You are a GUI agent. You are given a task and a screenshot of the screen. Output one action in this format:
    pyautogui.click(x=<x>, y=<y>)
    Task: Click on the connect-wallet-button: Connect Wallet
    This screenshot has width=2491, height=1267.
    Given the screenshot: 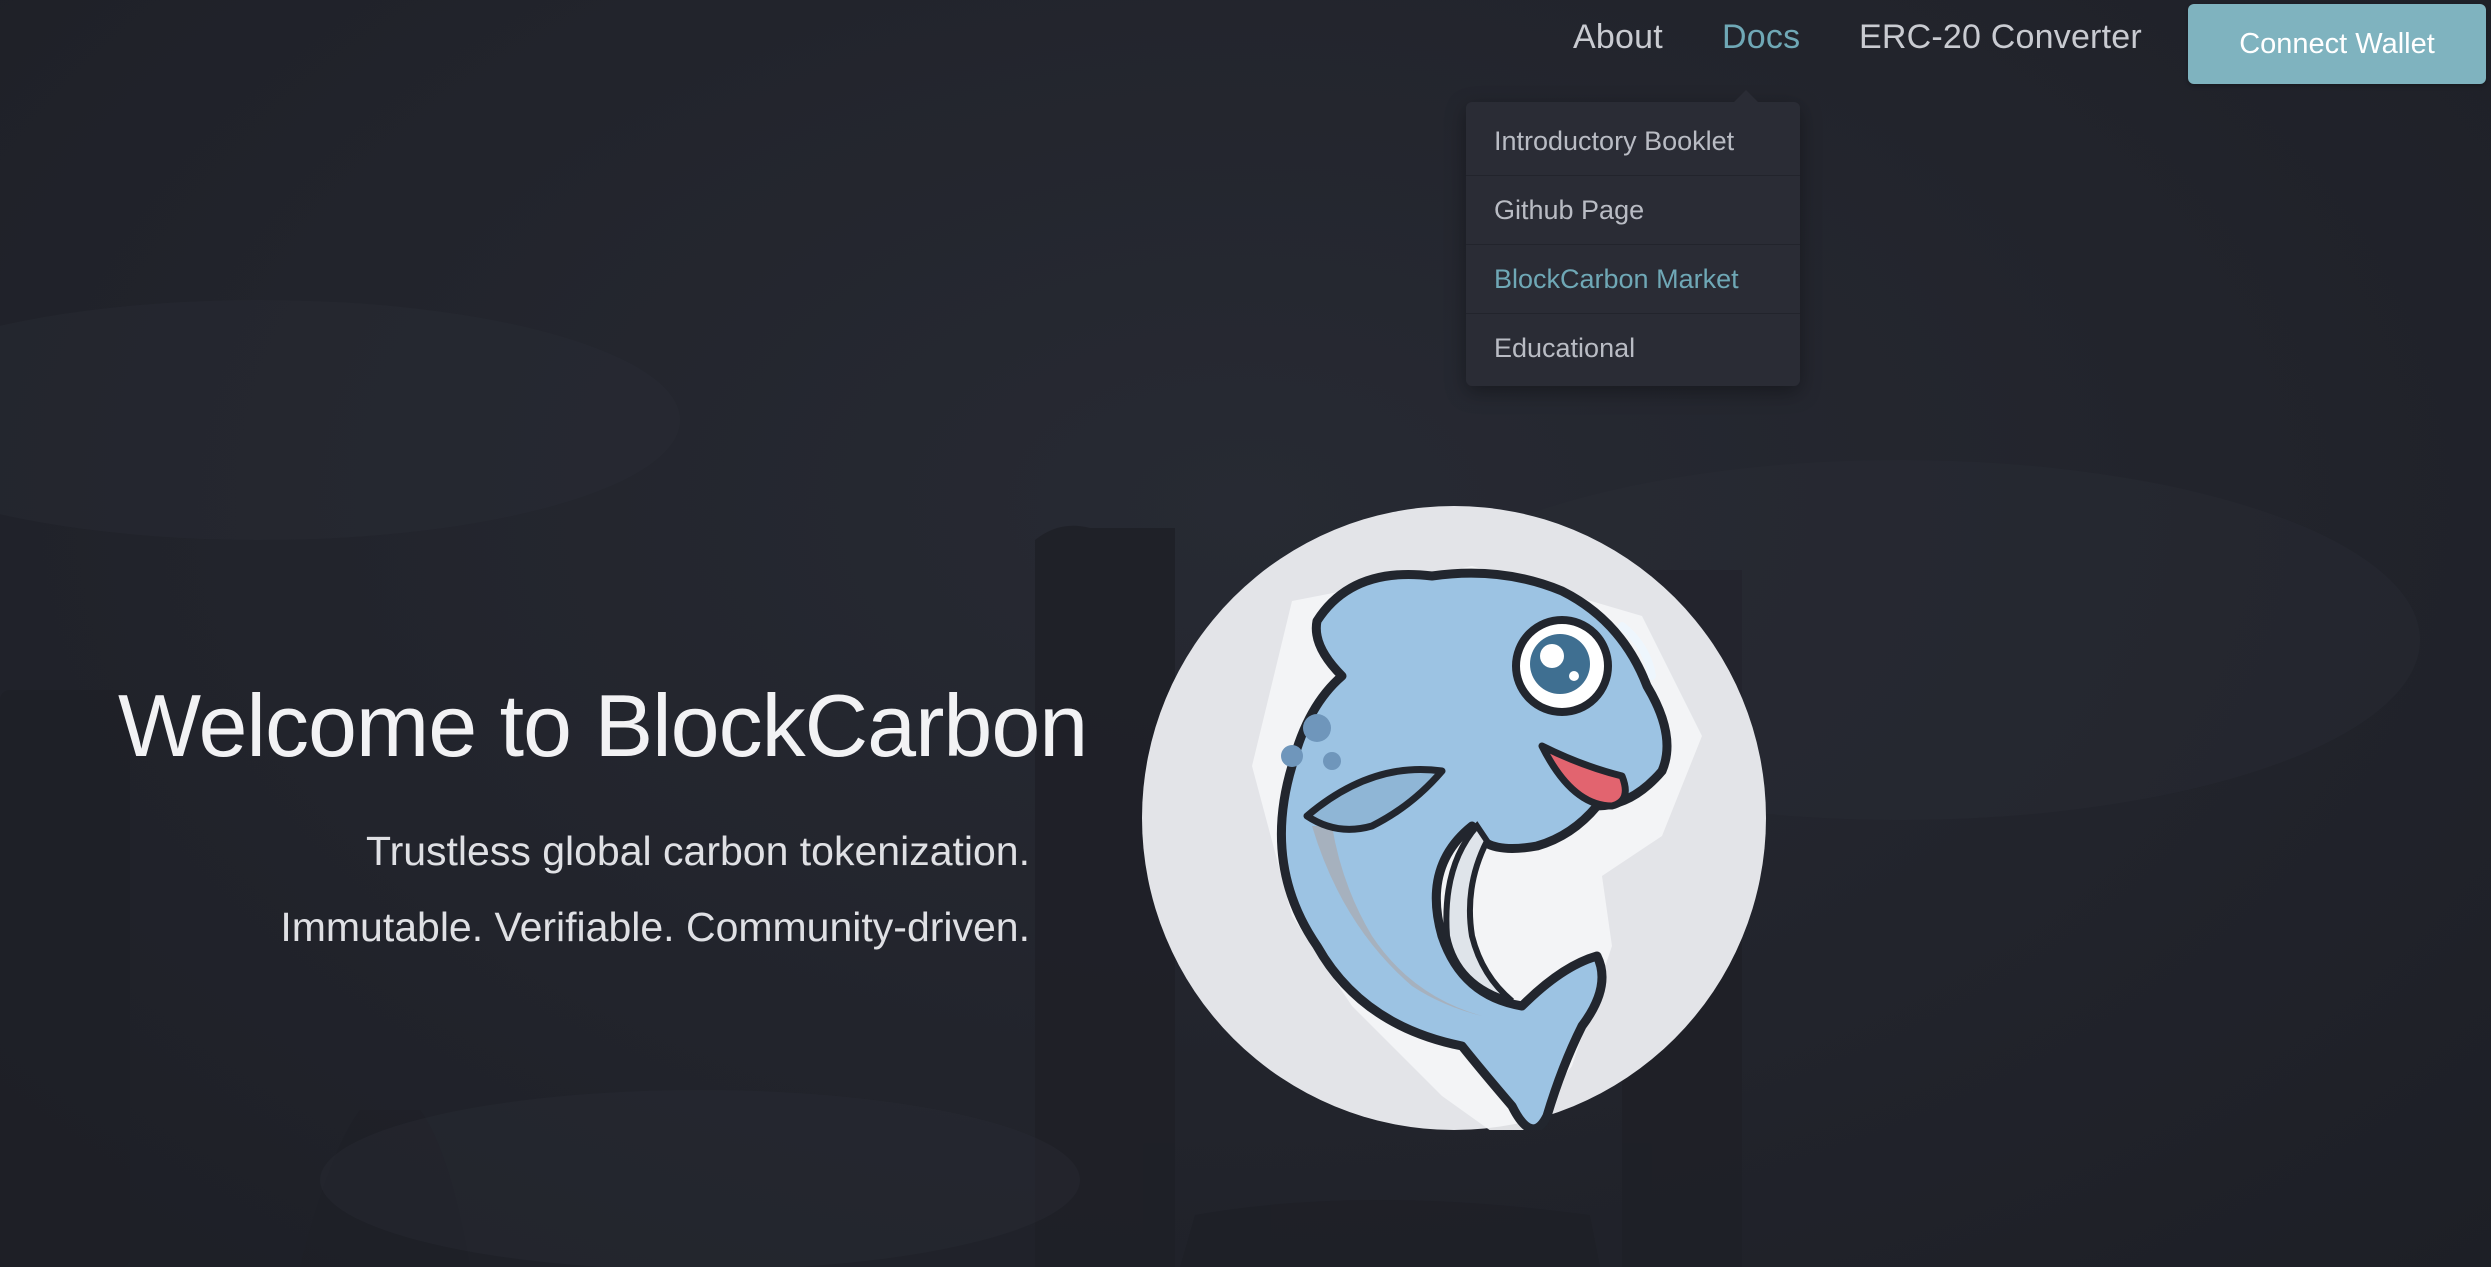 What is the action you would take?
    pyautogui.click(x=2337, y=44)
    